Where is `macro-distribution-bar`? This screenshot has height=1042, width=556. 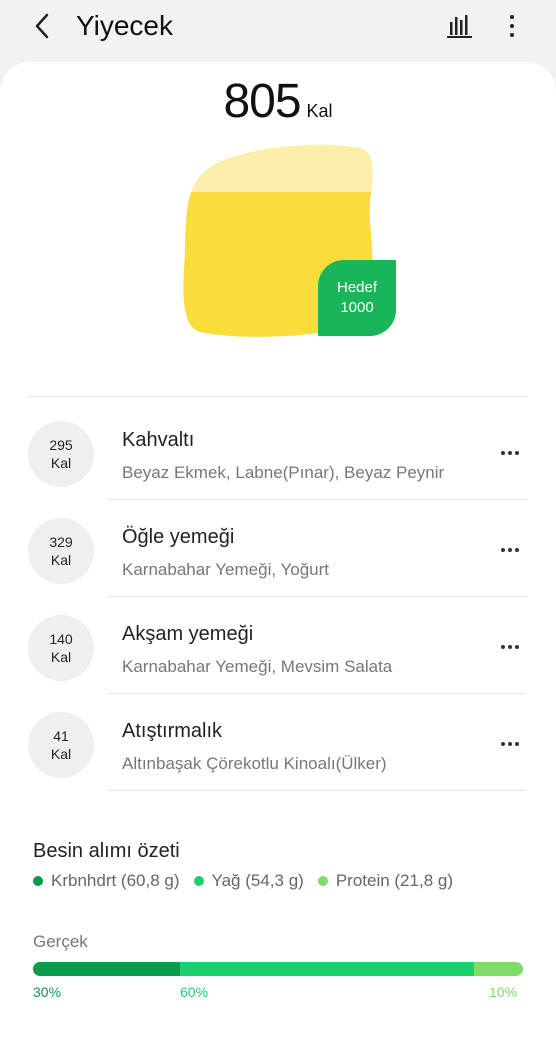 macro-distribution-bar is located at coordinates (278, 969).